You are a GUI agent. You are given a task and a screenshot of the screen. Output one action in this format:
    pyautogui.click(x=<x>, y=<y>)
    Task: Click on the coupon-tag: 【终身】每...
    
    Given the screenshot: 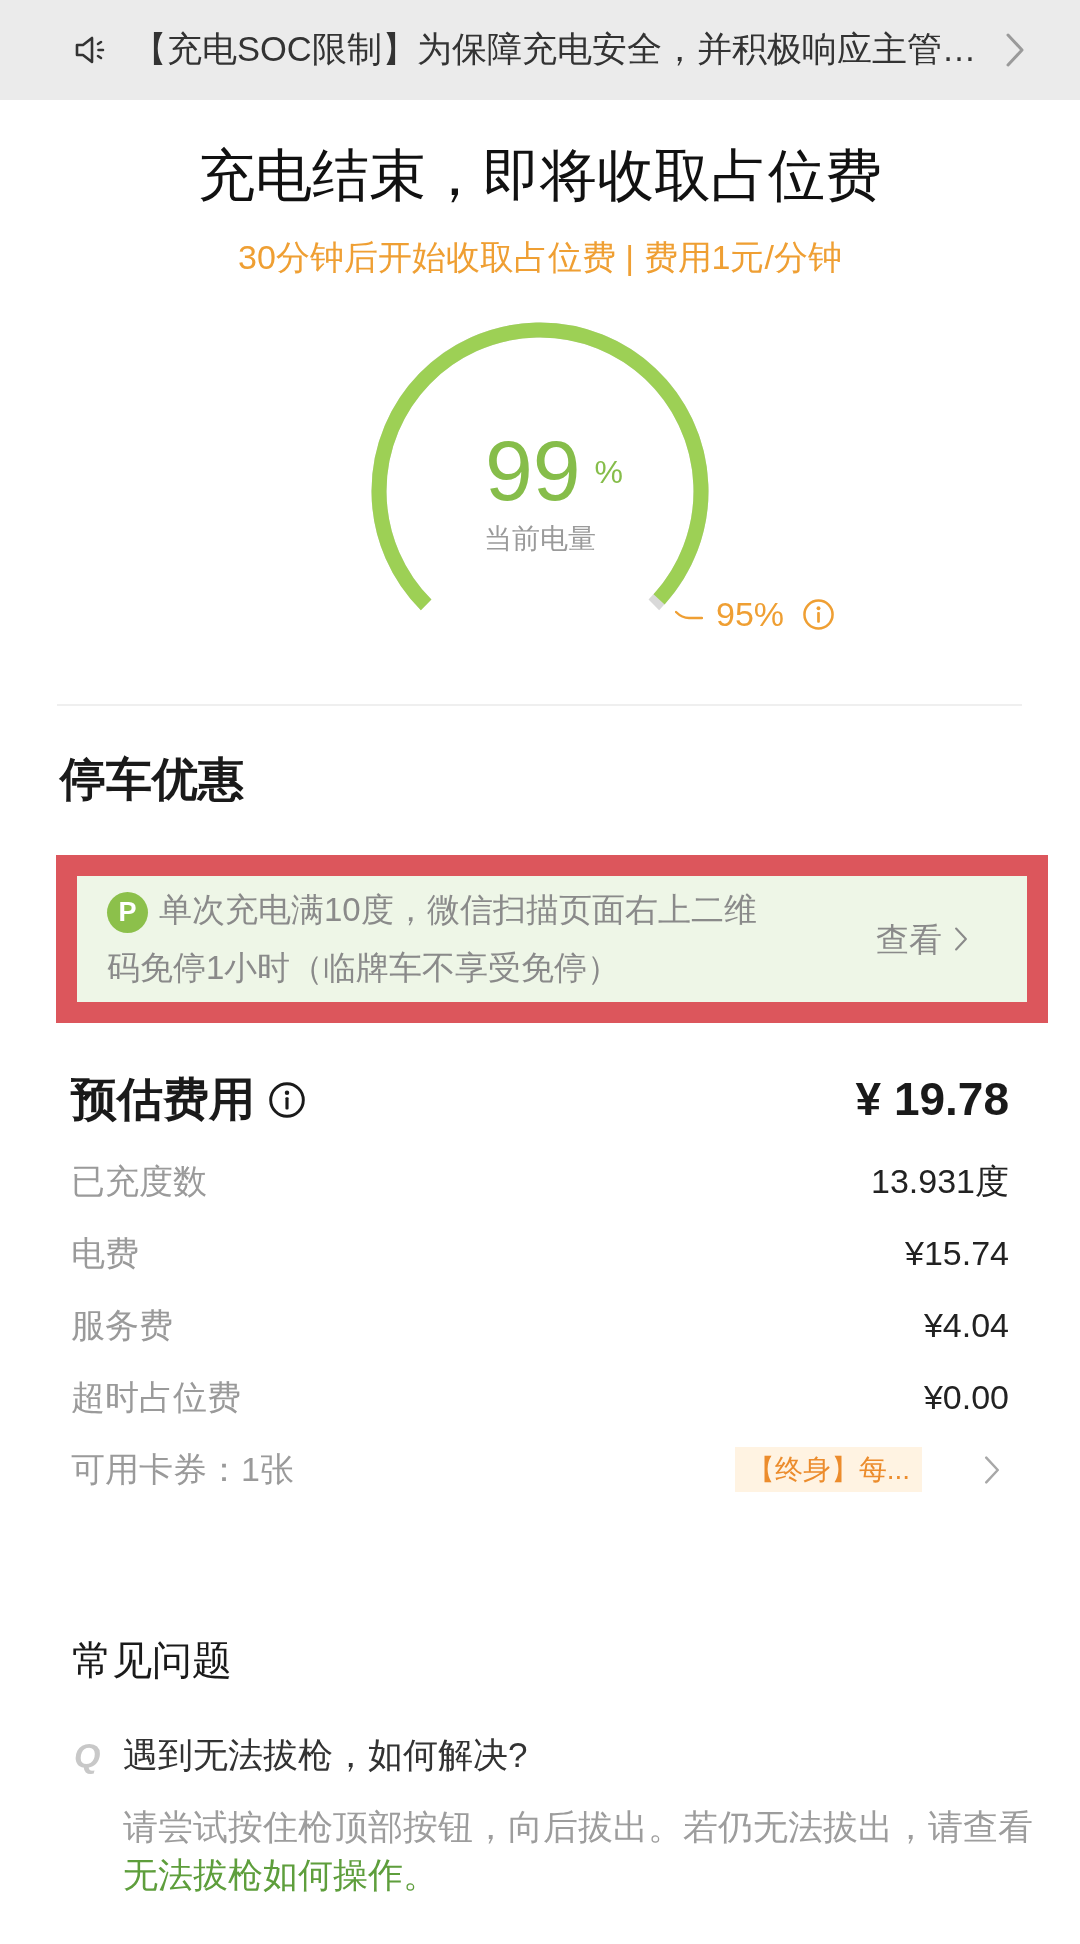 What is the action you would take?
    pyautogui.click(x=828, y=1470)
    